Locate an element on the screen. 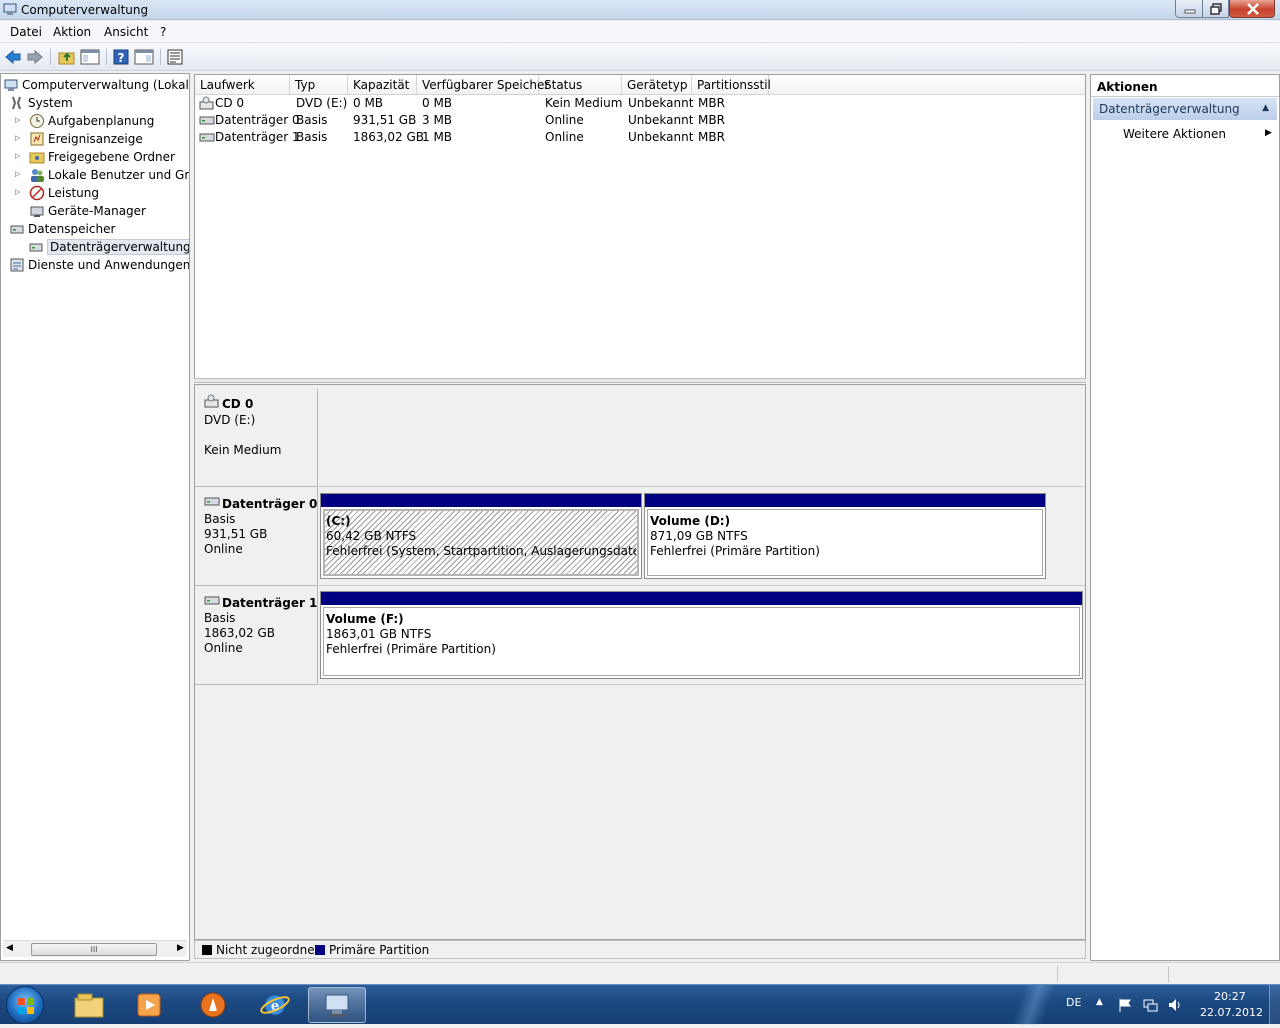 This screenshot has width=1280, height=1028. show-hide-tree-button is located at coordinates (90, 57).